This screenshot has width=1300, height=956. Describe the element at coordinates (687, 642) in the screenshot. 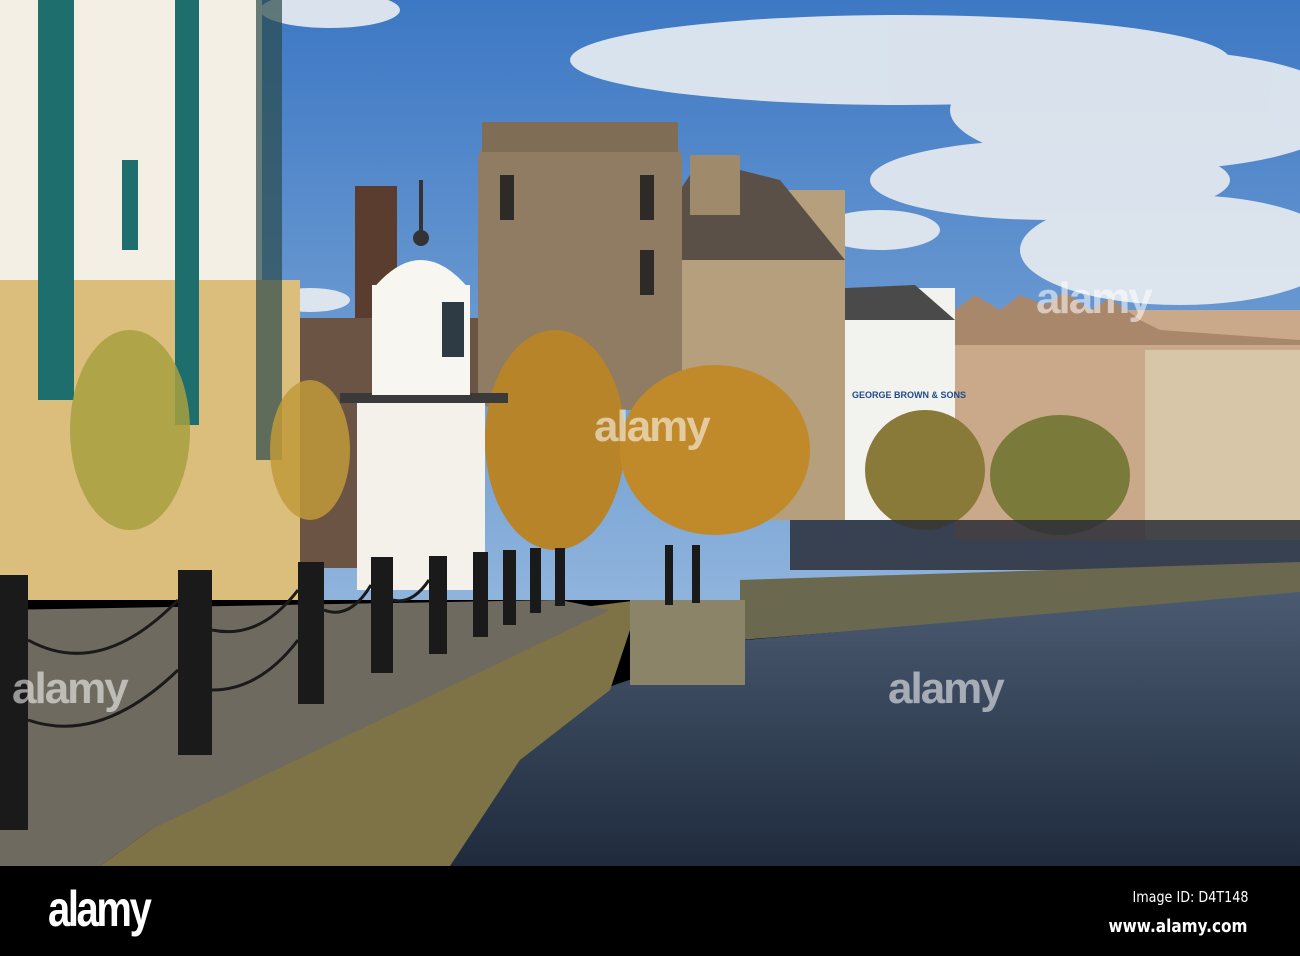

I see `pier-block` at that location.